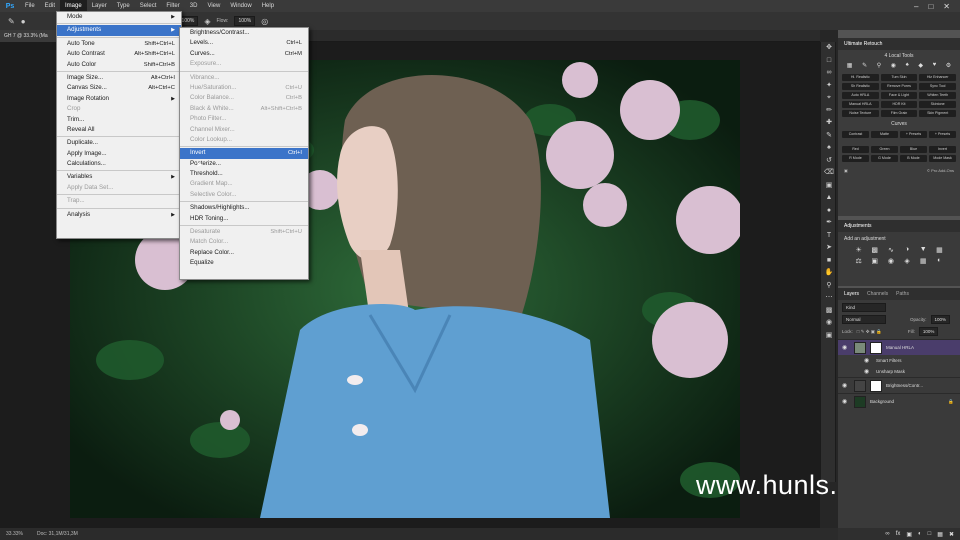 This screenshot has width=960, height=540. Describe the element at coordinates (948, 65) in the screenshot. I see `gear-icon: ⚙` at that location.